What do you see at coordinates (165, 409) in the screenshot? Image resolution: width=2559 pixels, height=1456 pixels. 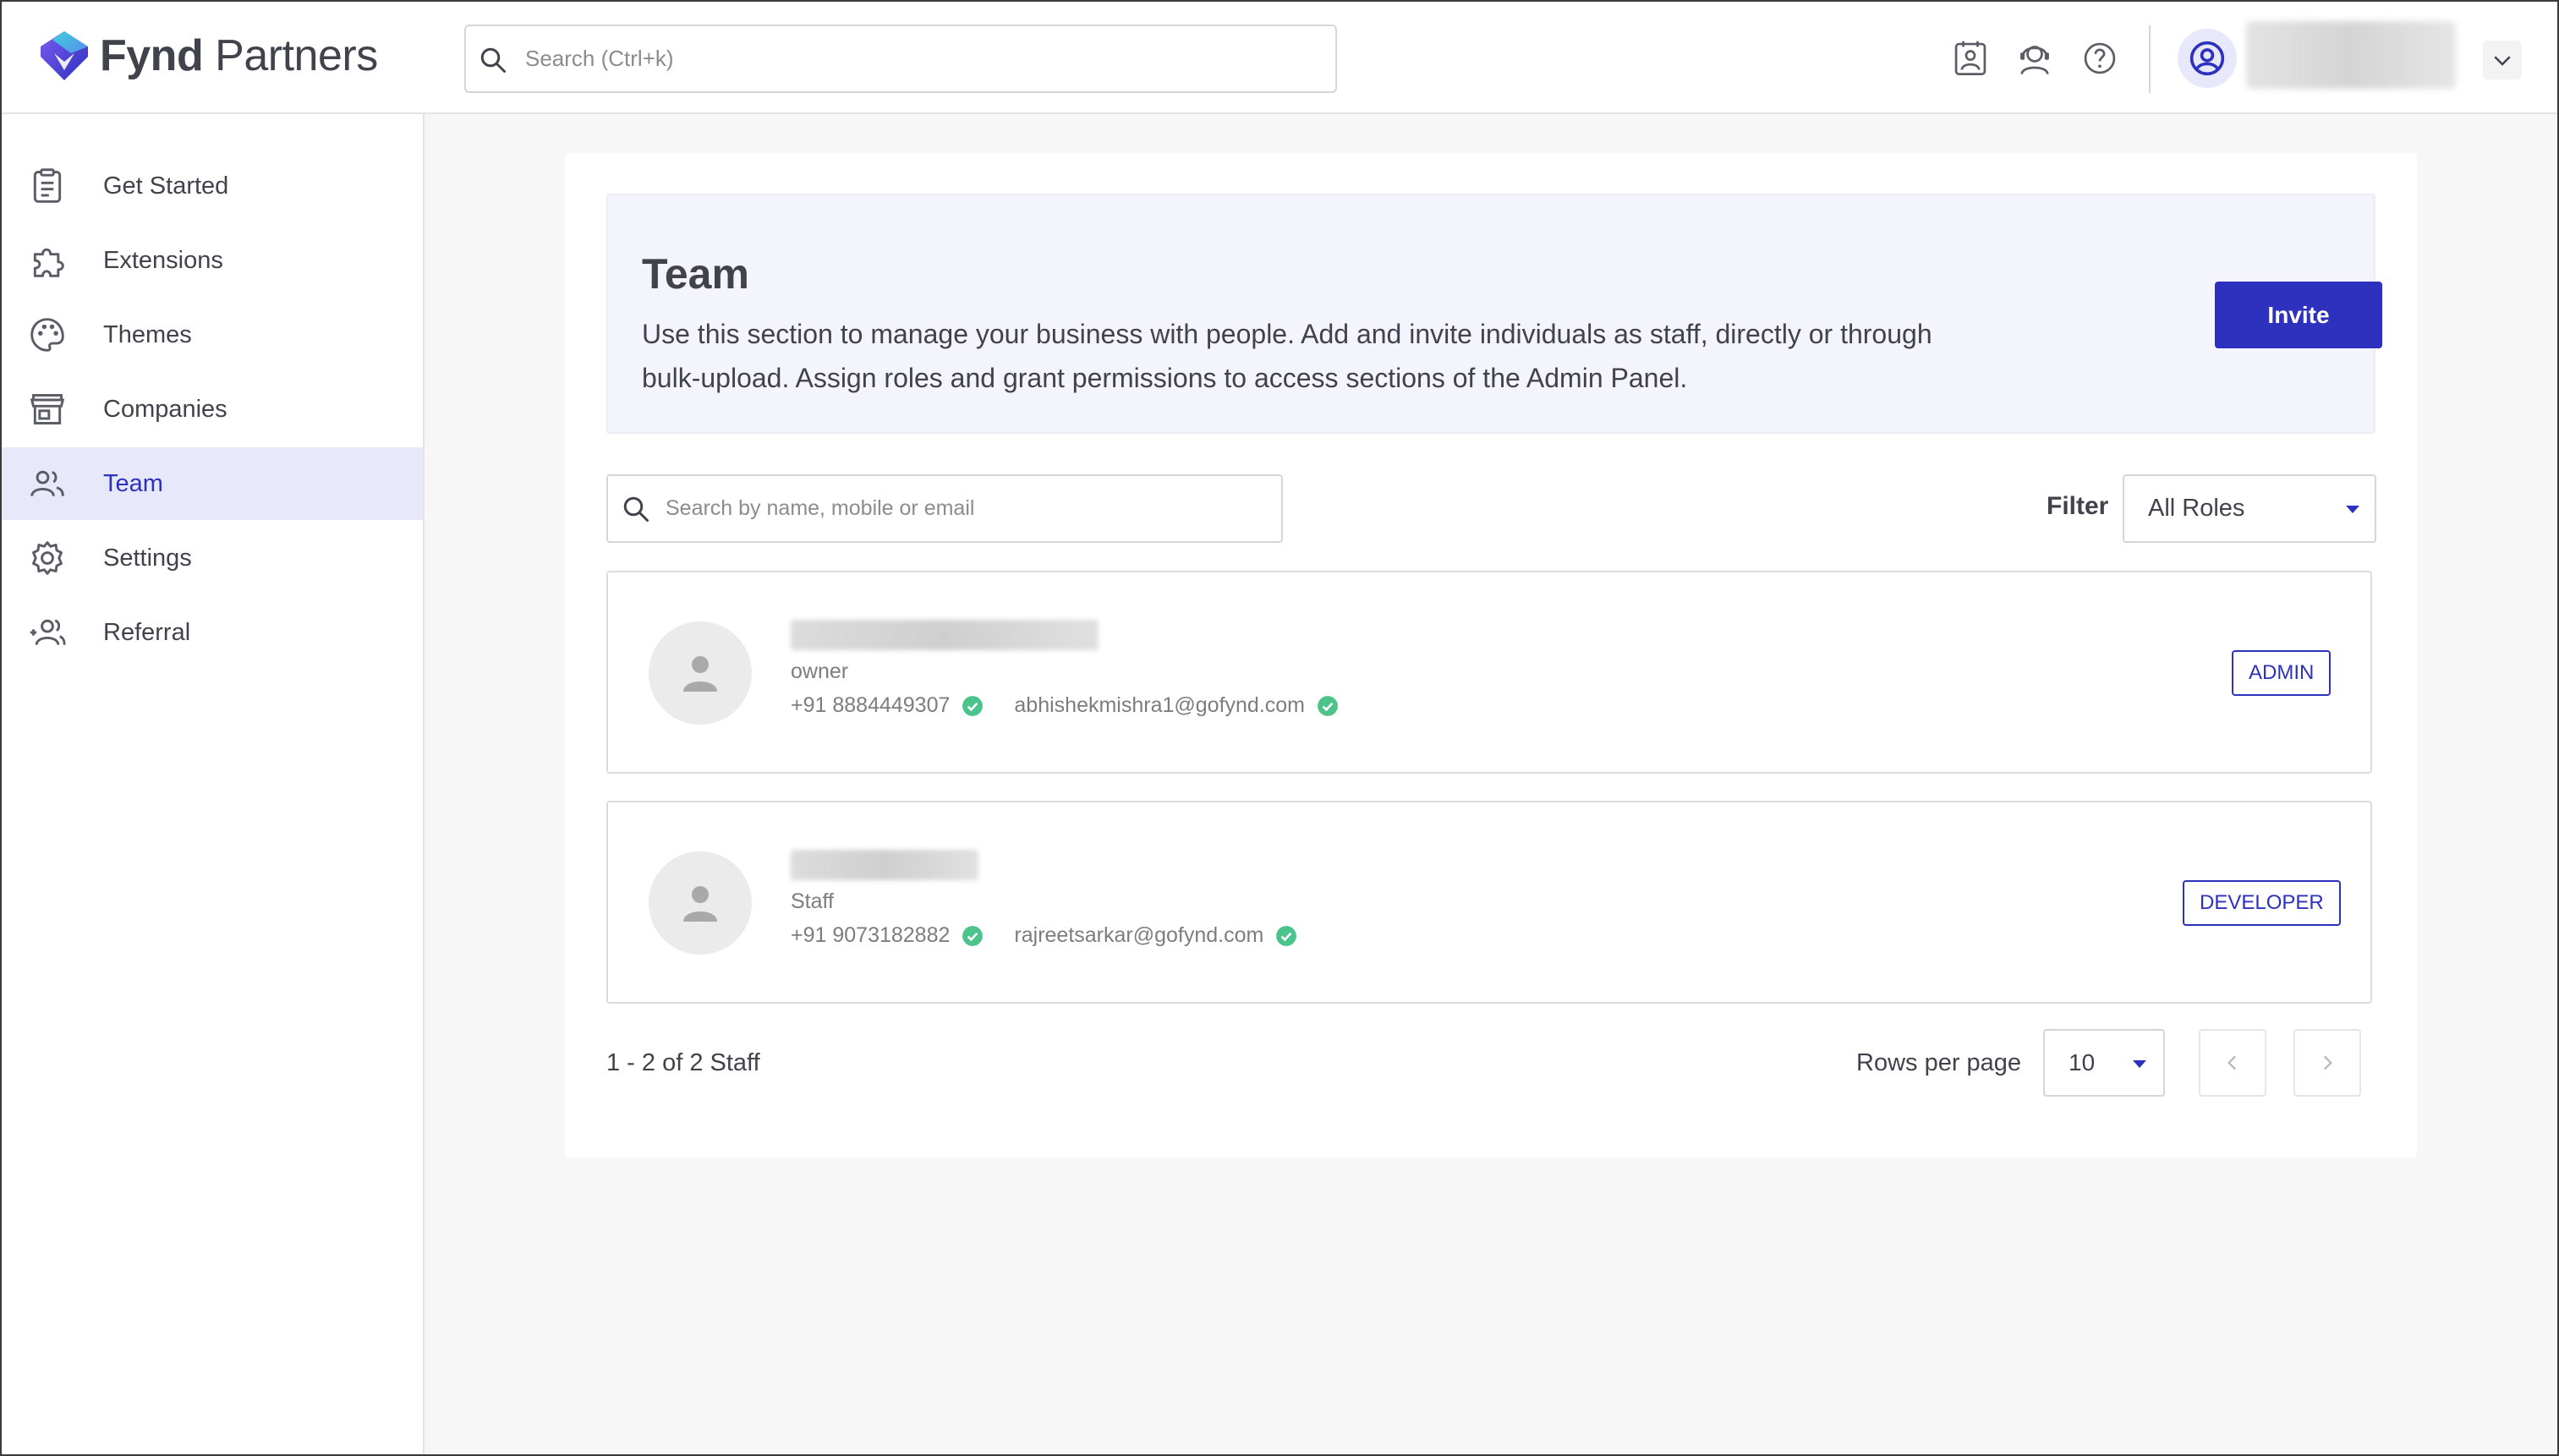 I see `sidebar-item-label: Companies` at bounding box center [165, 409].